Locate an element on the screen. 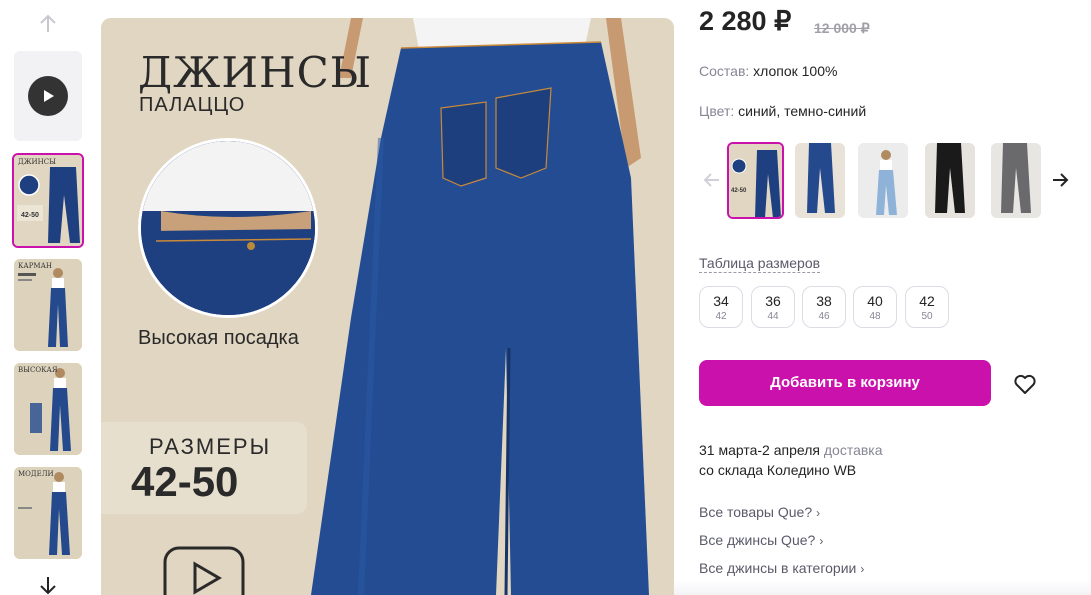 This screenshot has height=595, width=1091. heart-icon is located at coordinates (1025, 384).